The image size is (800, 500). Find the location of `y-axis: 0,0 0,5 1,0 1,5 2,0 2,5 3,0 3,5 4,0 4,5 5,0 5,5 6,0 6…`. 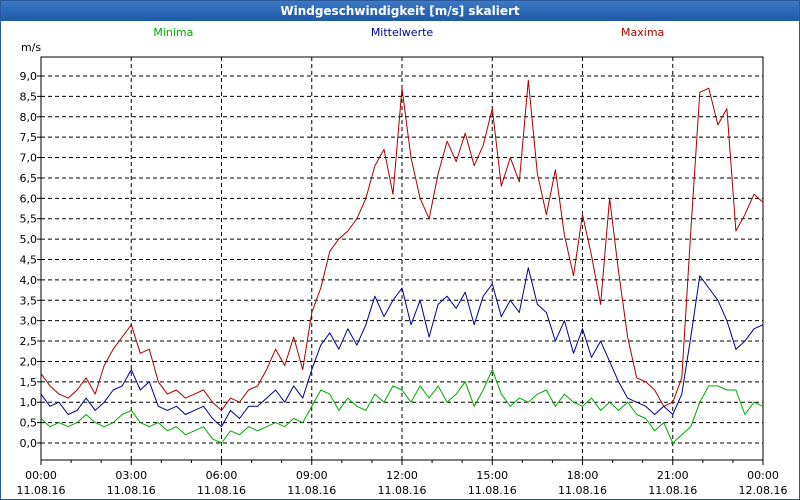

y-axis: 0,0 0,5 1,0 1,5 2,0 2,5 3,0 3,5 4,0 4,5 5,0 5,5 6,0 6… is located at coordinates (30, 260).